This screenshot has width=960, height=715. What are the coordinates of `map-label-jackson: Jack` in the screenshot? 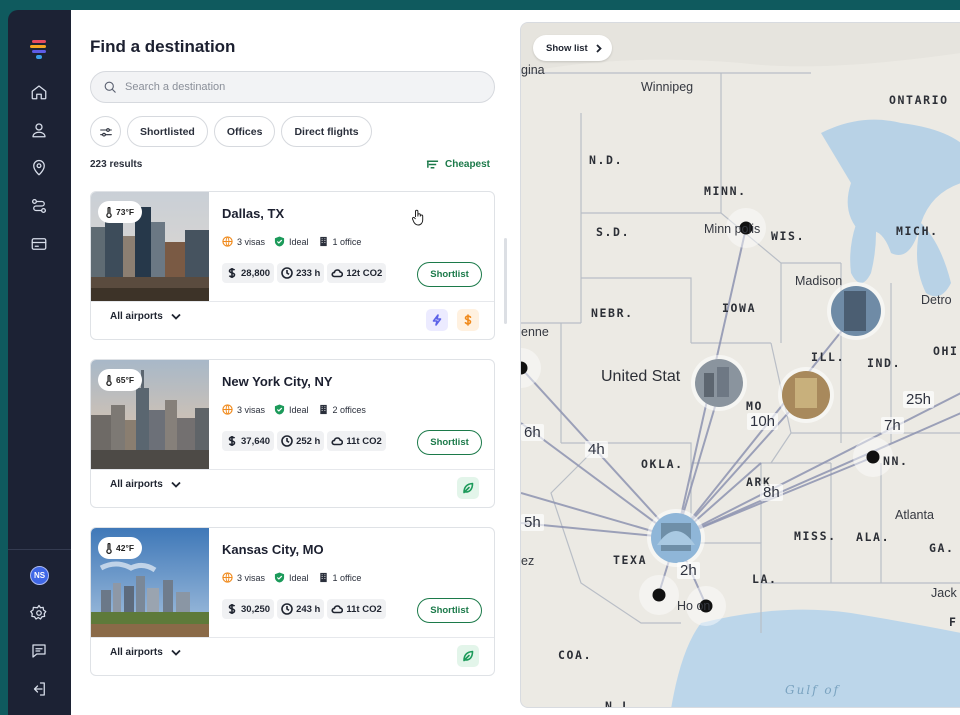 It's located at (944, 593).